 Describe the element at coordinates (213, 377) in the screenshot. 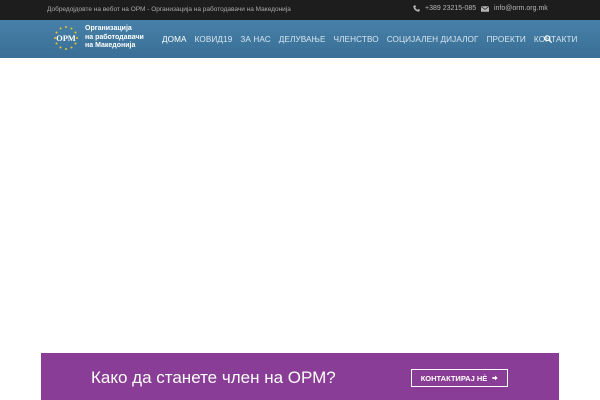

I see `cta-heading: Како да станете член на ОРМ?` at that location.